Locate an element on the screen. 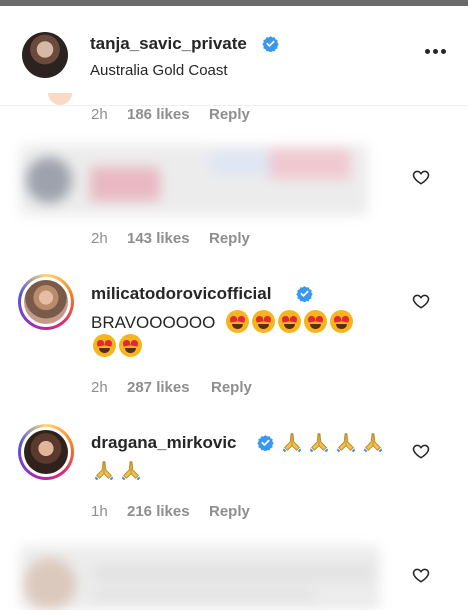  comment-likes: 287 likes is located at coordinates (158, 387).